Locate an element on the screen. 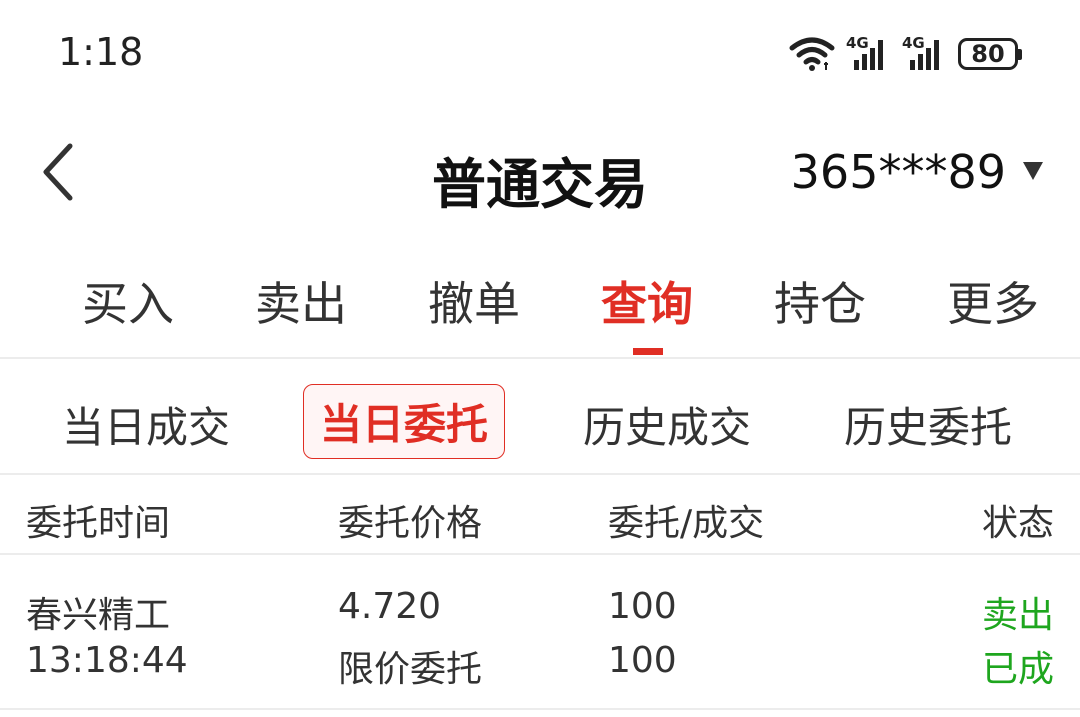 Image resolution: width=1080 pixels, height=717 pixels. deal-quantity: 100 is located at coordinates (642, 660).